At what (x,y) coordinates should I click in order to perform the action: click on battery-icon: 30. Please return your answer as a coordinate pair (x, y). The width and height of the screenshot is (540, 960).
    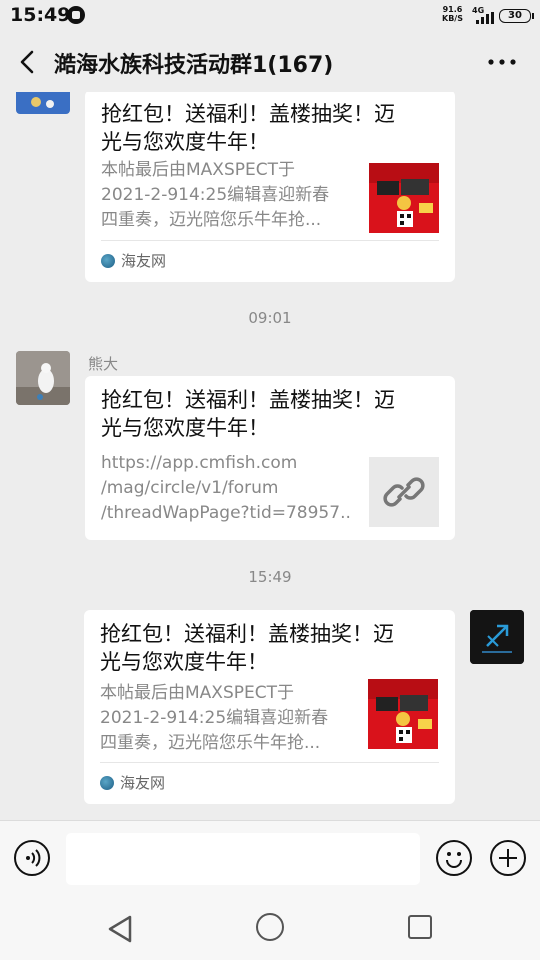
    Looking at the image, I should click on (516, 16).